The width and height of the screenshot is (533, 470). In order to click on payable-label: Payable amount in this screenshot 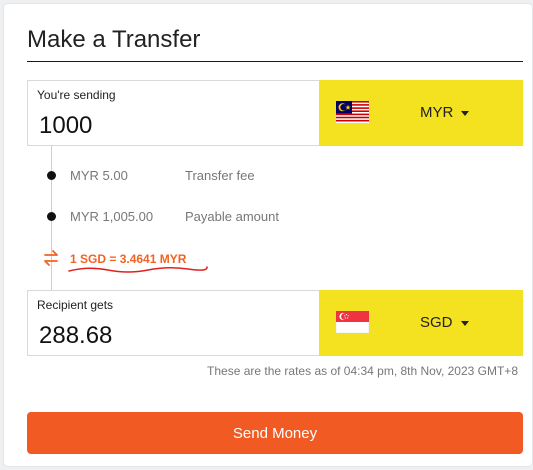, I will do `click(232, 216)`.